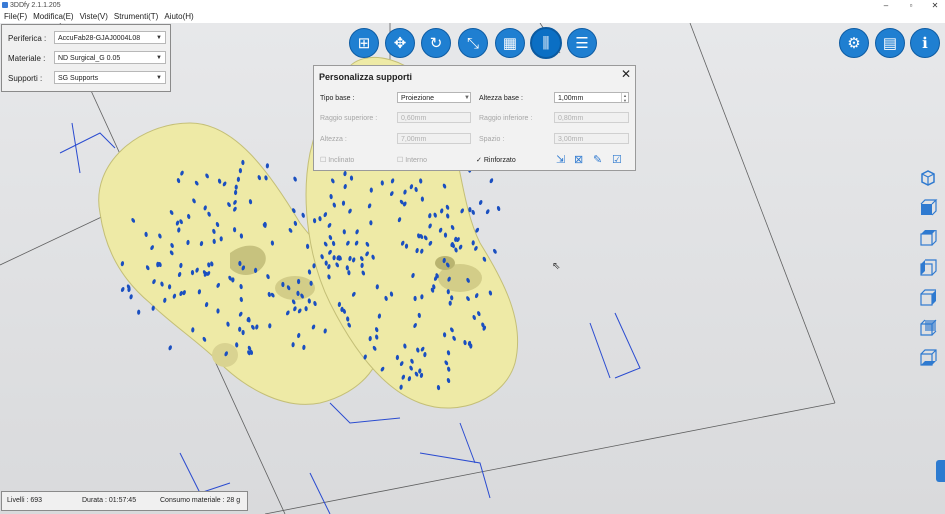 The width and height of the screenshot is (945, 514). I want to click on mouse-cursor: ⇖, so click(556, 266).